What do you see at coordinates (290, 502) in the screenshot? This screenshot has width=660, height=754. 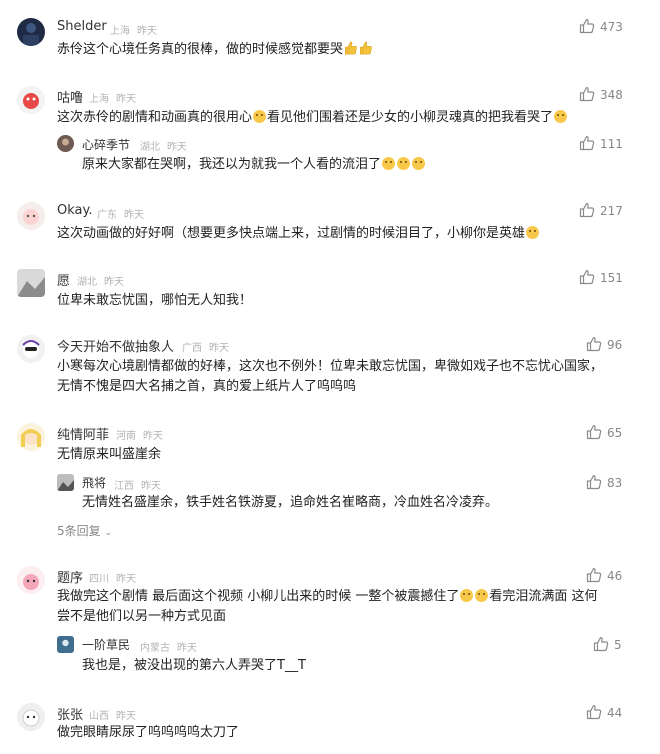 I see `reply-text: 无情姓名盛崖余，铁手姓名铁游夏，追命姓名崔略商，冷血姓名冷凌弃。` at bounding box center [290, 502].